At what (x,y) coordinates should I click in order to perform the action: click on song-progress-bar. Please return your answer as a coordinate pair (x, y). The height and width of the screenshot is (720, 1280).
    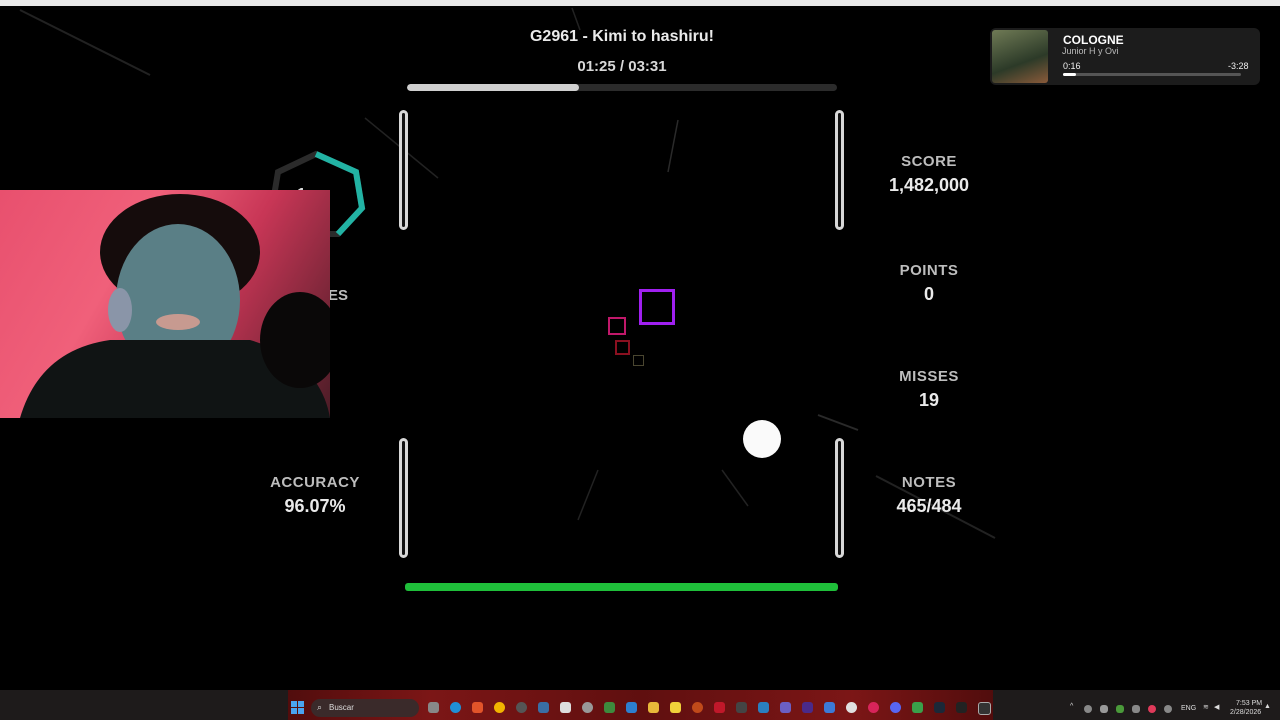
    Looking at the image, I should click on (622, 87).